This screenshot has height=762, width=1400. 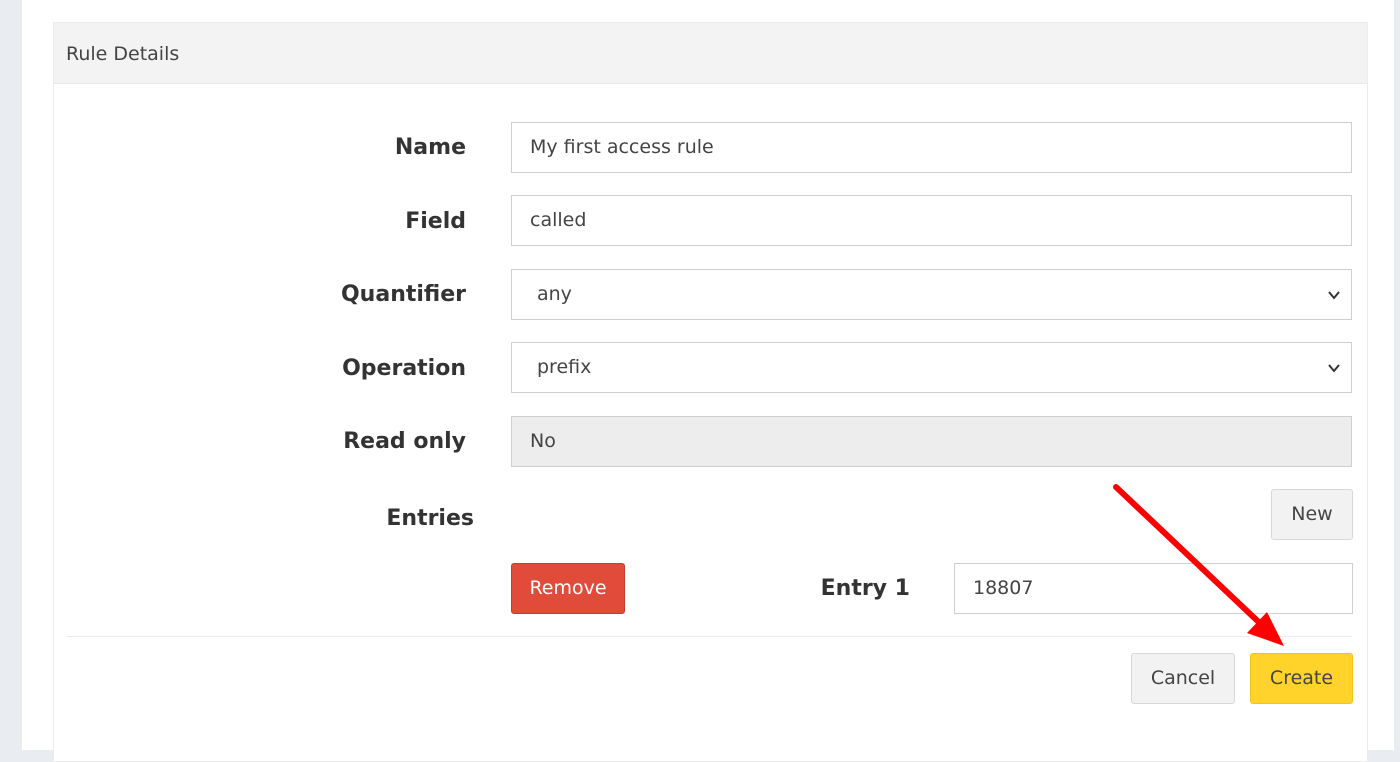 What do you see at coordinates (1301, 678) in the screenshot?
I see `create-button: Create` at bounding box center [1301, 678].